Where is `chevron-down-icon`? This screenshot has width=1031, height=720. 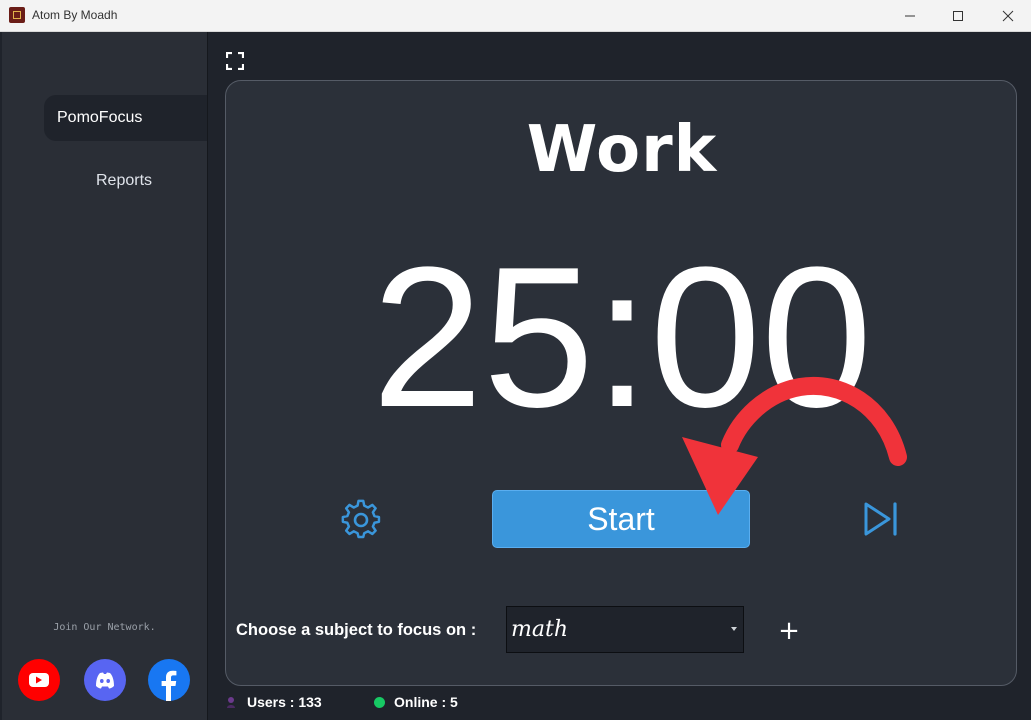
chevron-down-icon is located at coordinates (734, 629).